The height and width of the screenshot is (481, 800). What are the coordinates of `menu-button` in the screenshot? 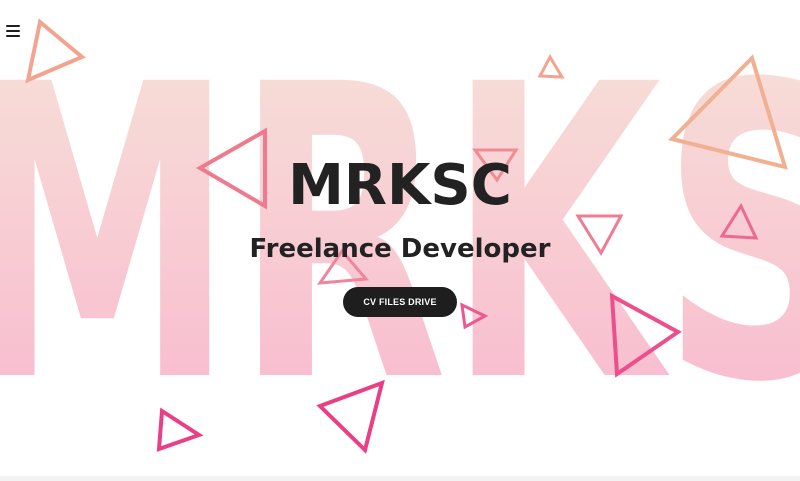 It's located at (13, 31).